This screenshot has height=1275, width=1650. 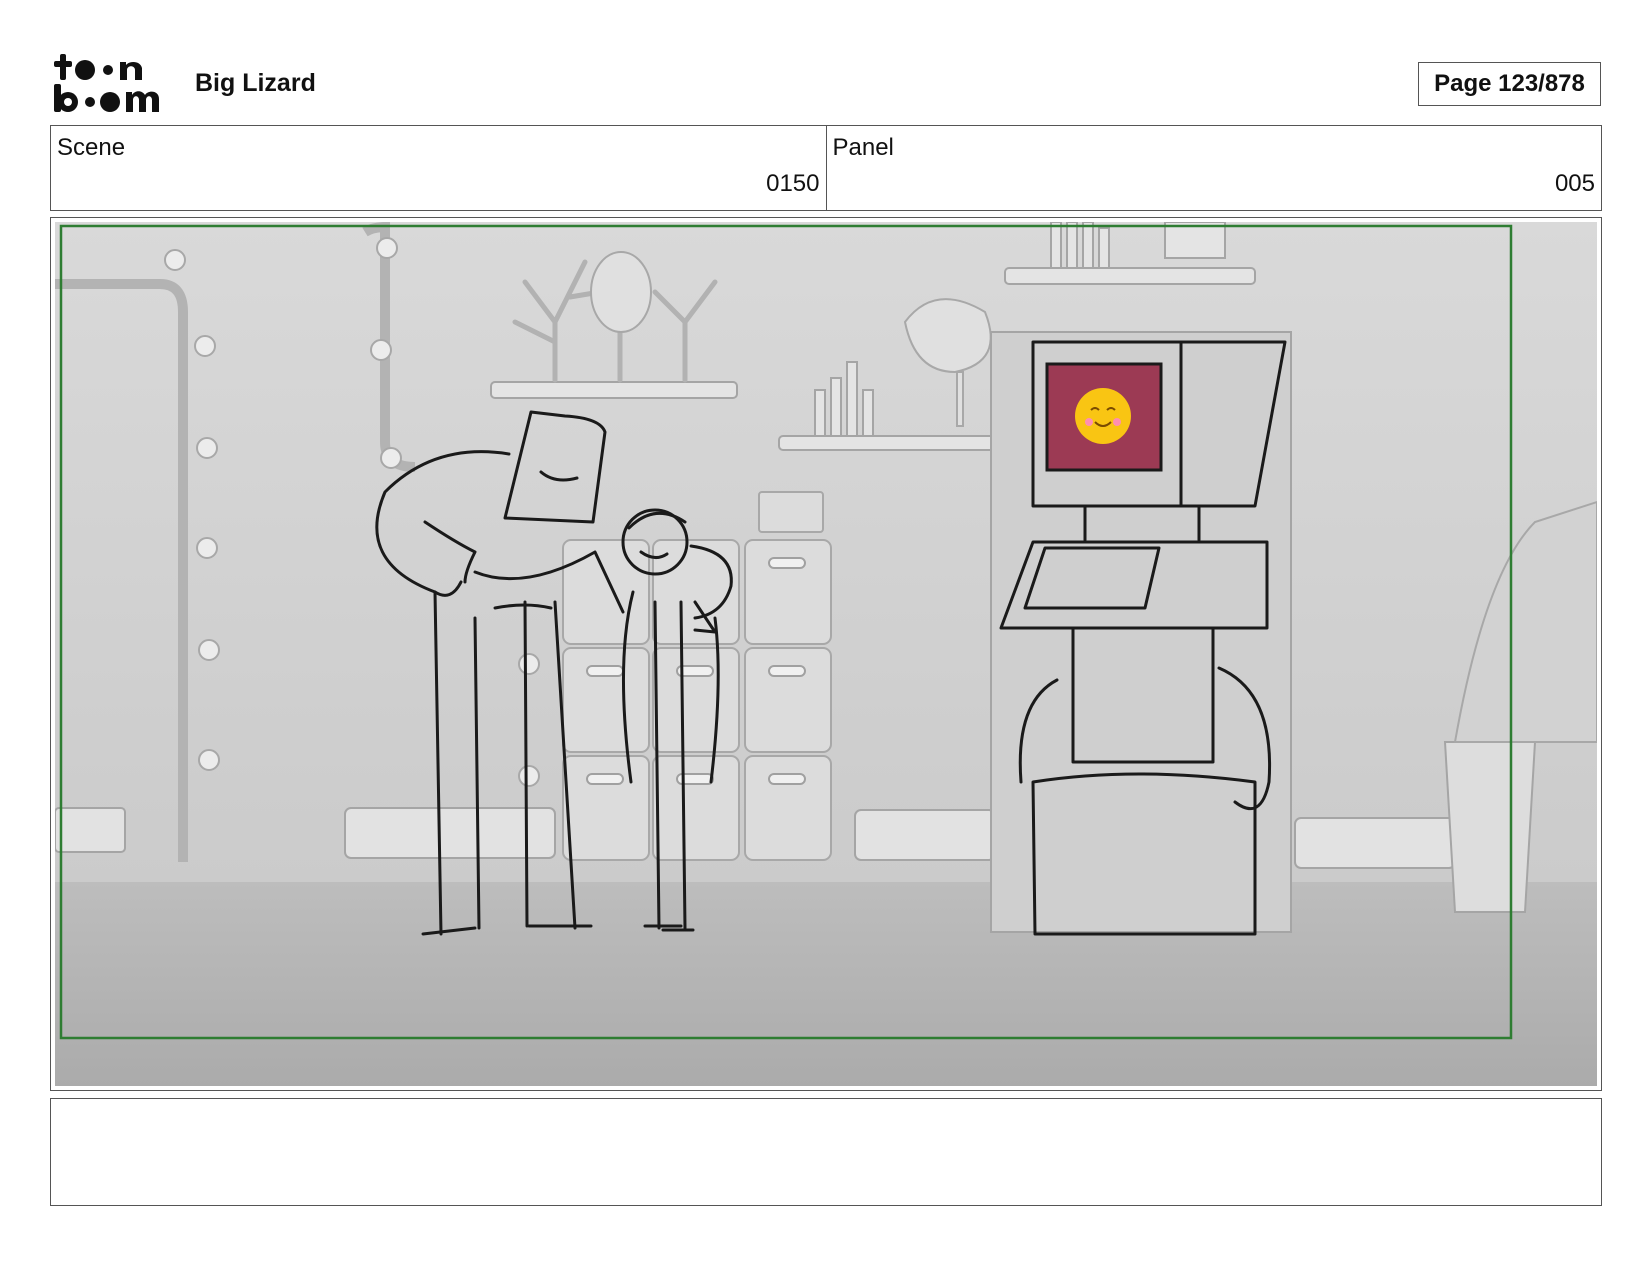 I want to click on panel-label: Panel, so click(x=863, y=147).